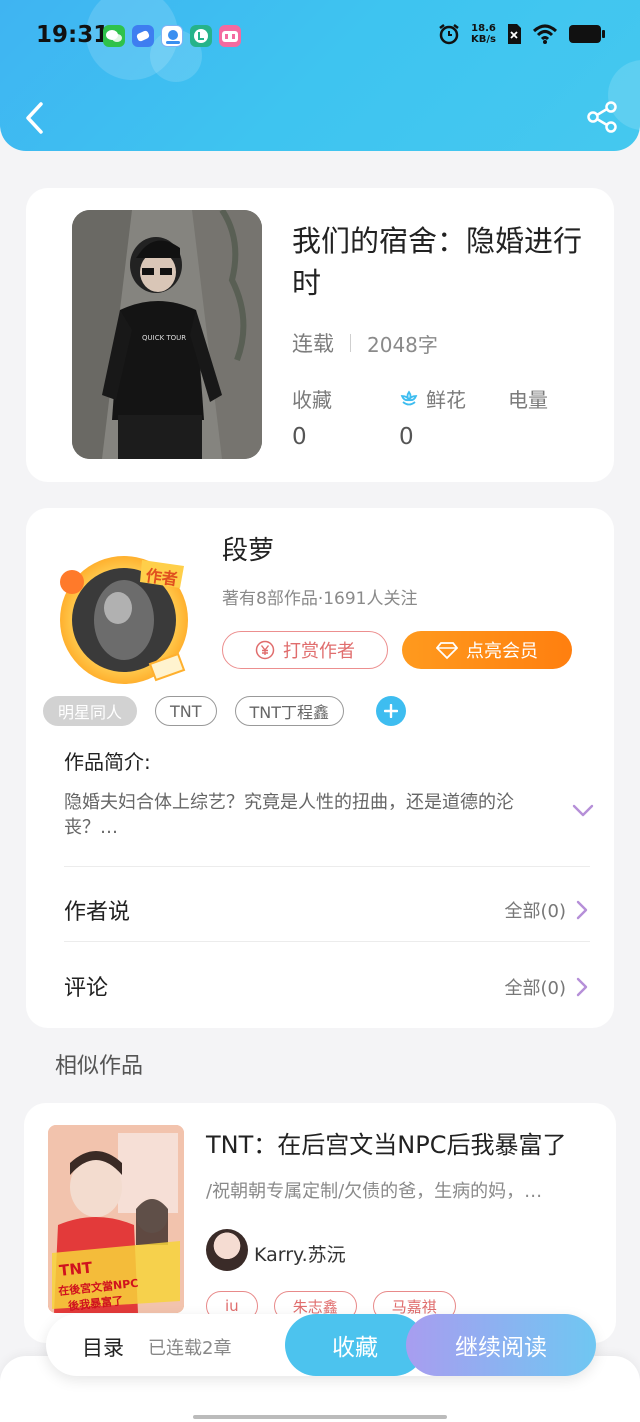 Image resolution: width=640 pixels, height=1422 pixels. What do you see at coordinates (355, 1345) in the screenshot?
I see `collect-button: 收藏` at bounding box center [355, 1345].